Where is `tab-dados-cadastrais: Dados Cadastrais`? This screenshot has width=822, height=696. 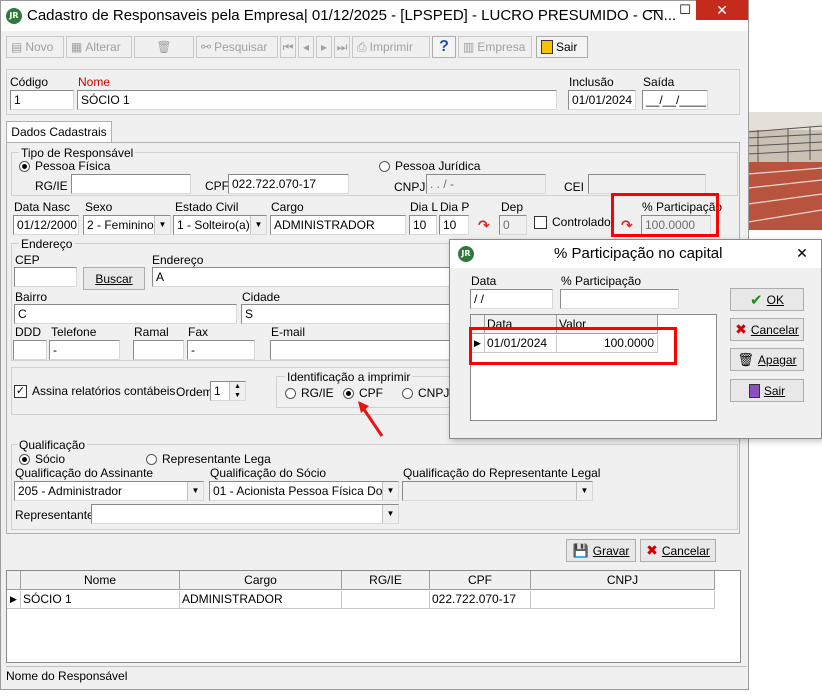 tab-dados-cadastrais: Dados Cadastrais is located at coordinates (59, 132).